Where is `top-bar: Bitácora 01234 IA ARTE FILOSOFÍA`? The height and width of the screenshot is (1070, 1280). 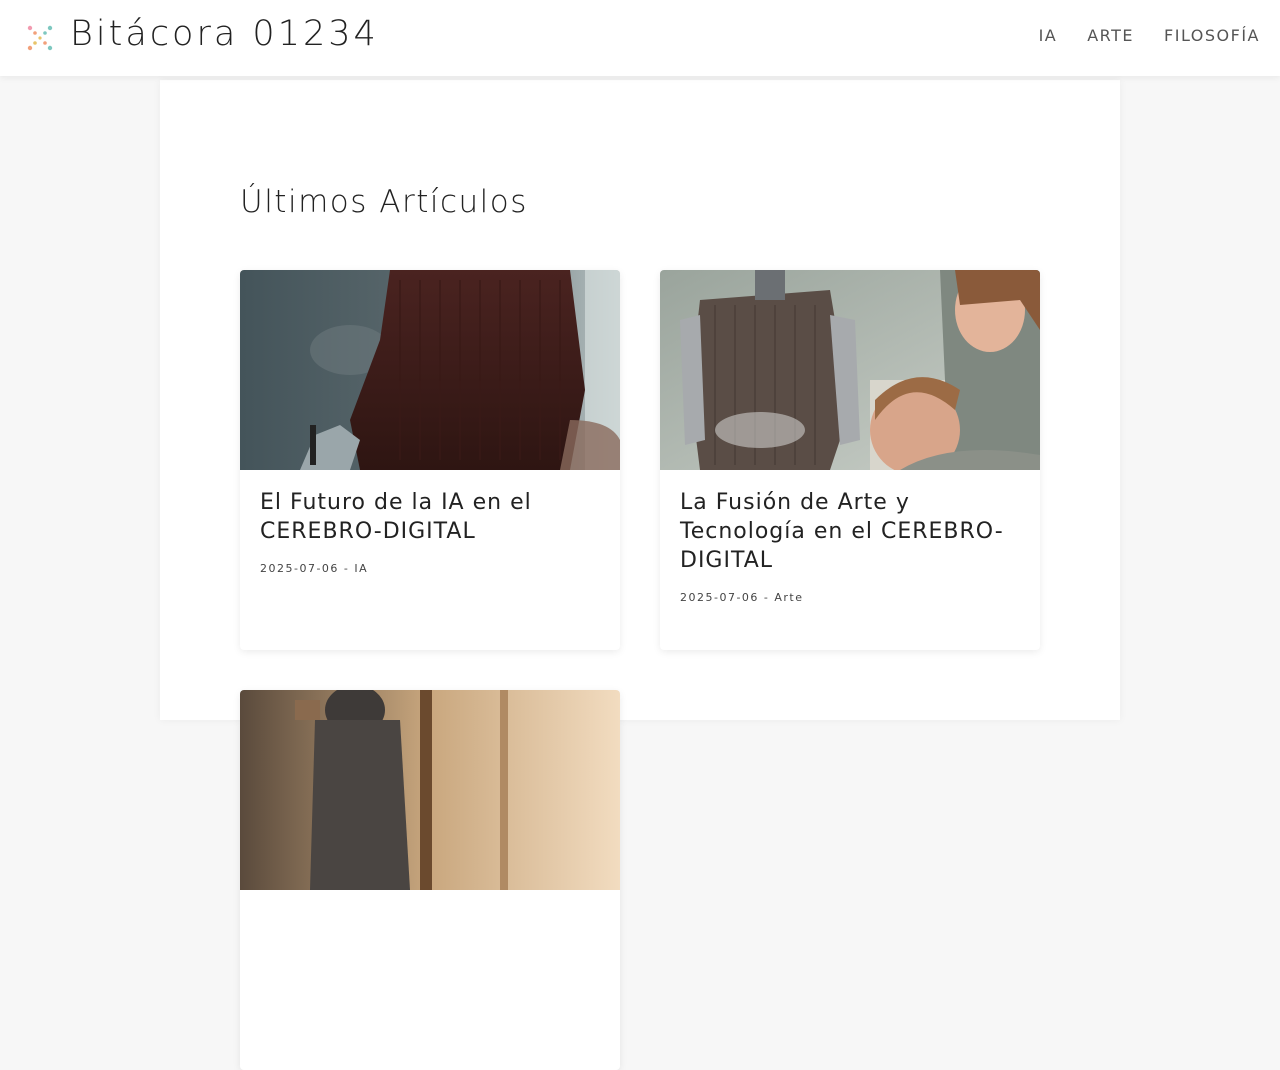 top-bar: Bitácora 01234 IA ARTE FILOSOFÍA is located at coordinates (640, 38).